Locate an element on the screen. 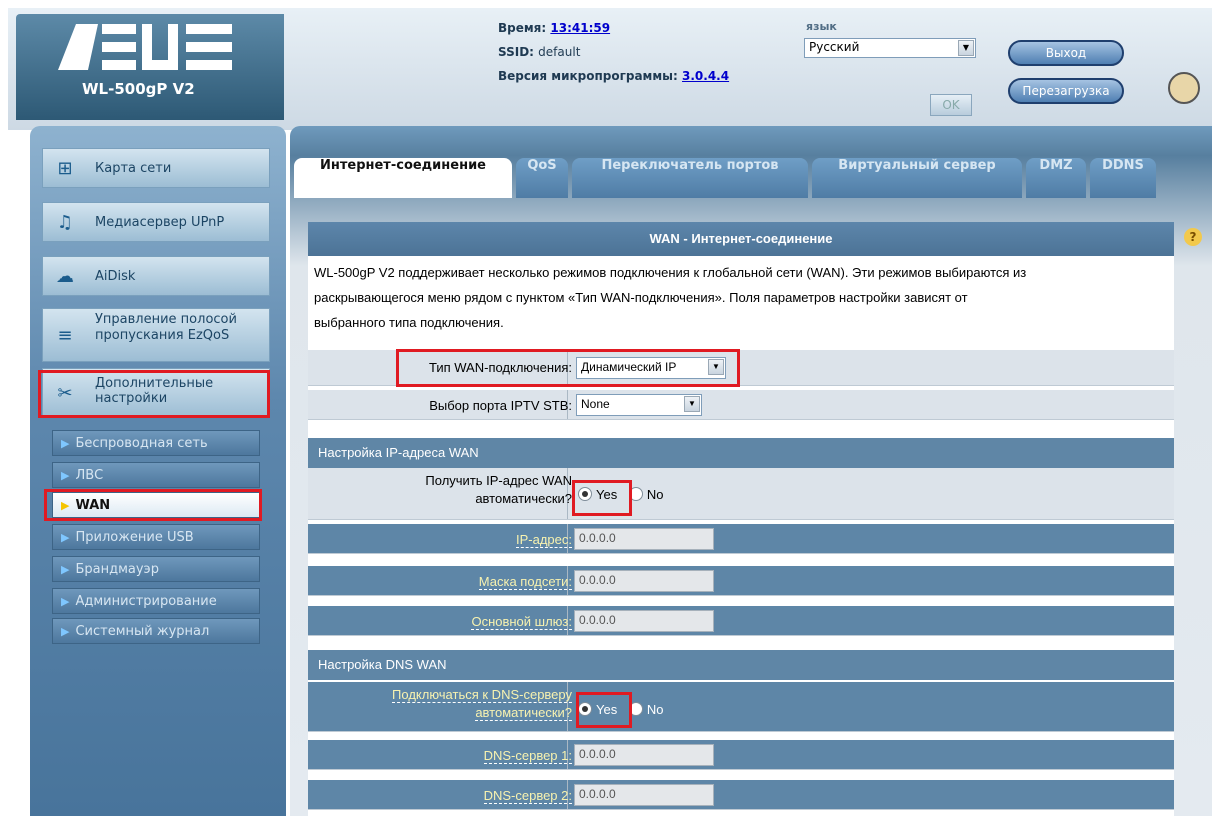 This screenshot has height=816, width=1212. asus-logo is located at coordinates (145, 47).